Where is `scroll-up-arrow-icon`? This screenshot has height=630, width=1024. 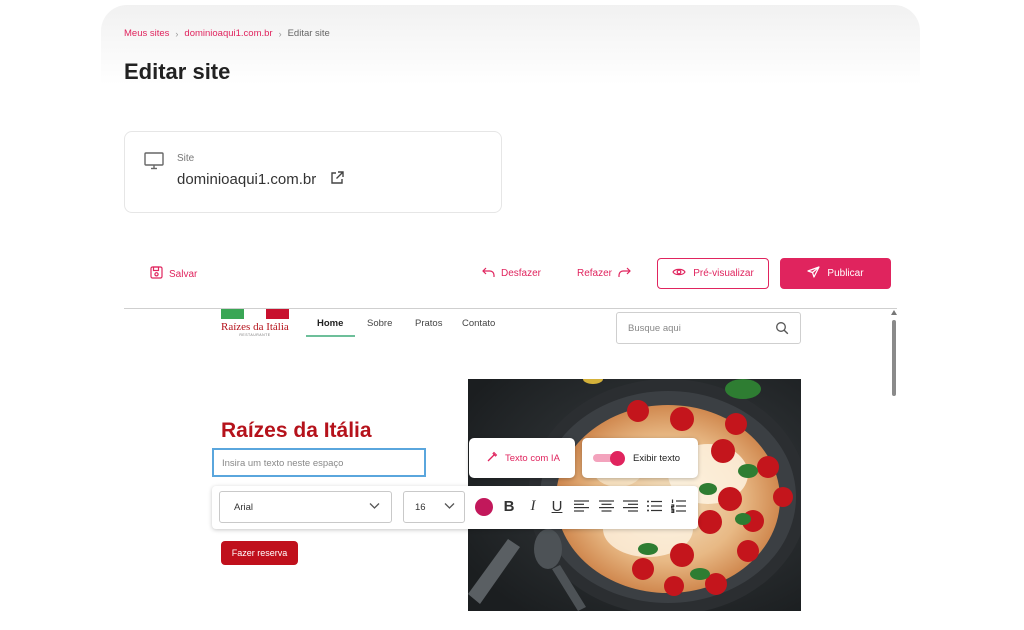 scroll-up-arrow-icon is located at coordinates (894, 312).